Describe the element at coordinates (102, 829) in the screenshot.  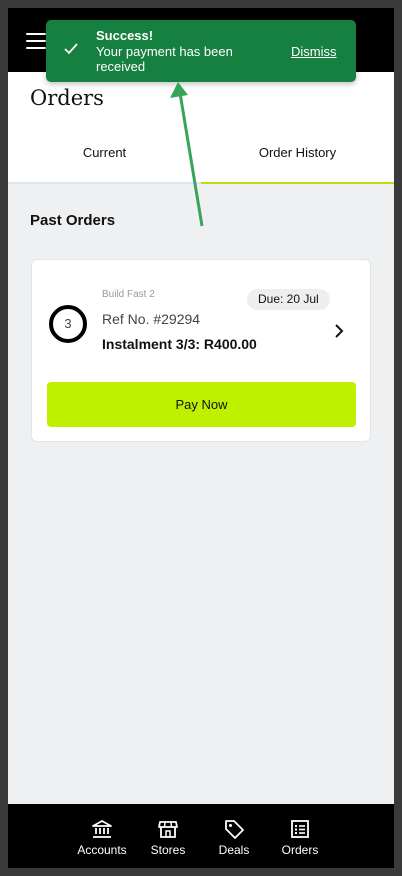
I see `bank-icon` at that location.